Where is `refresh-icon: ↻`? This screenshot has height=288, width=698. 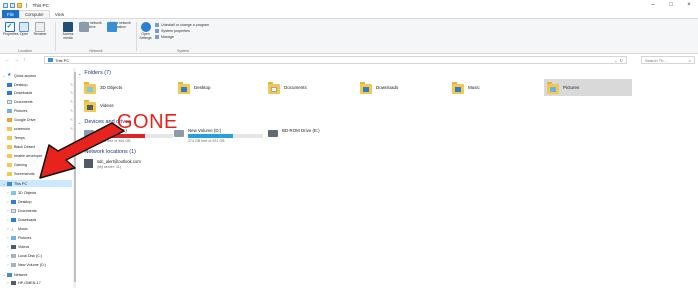
refresh-icon: ↻ is located at coordinates (621, 60).